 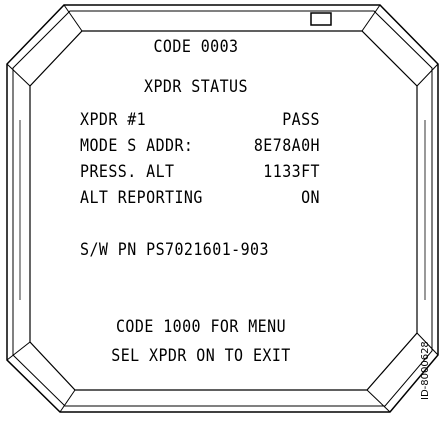 What do you see at coordinates (201, 356) in the screenshot?
I see `footer-exit-instruction: SEL XPDR ON TO EXIT` at bounding box center [201, 356].